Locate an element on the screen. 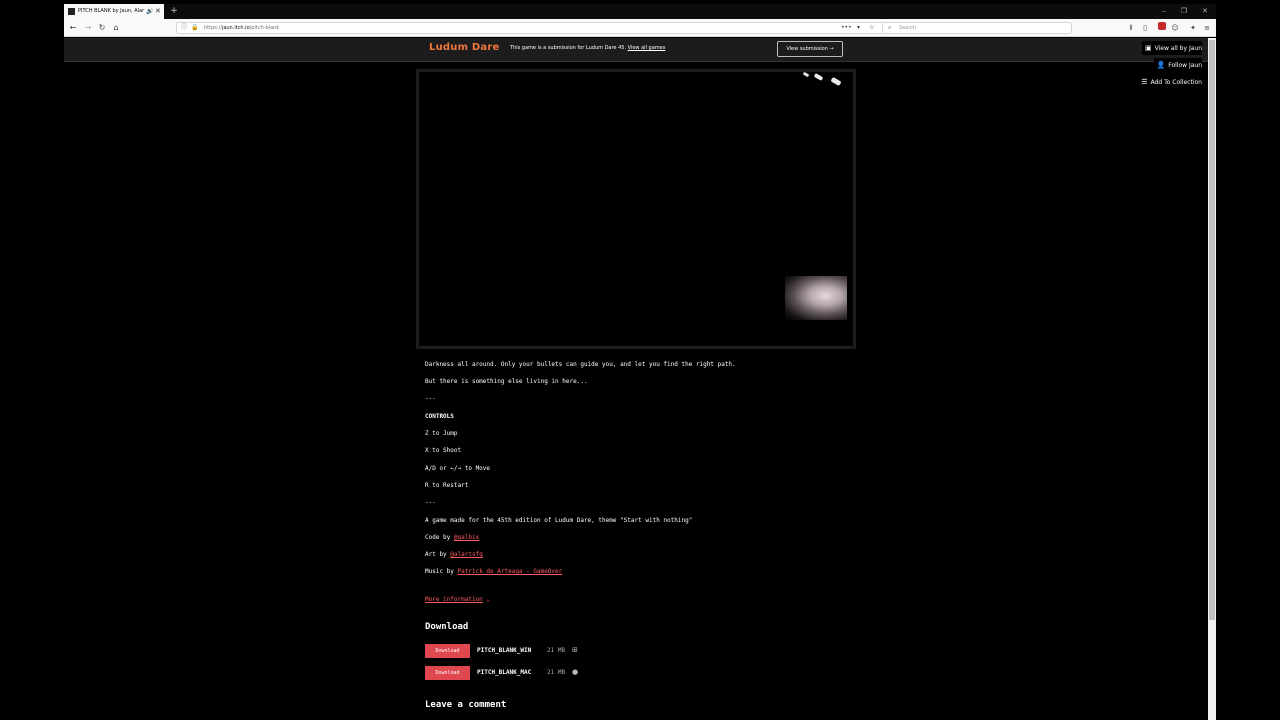  file-name: PITCH_BLANK_MAC is located at coordinates (504, 672).